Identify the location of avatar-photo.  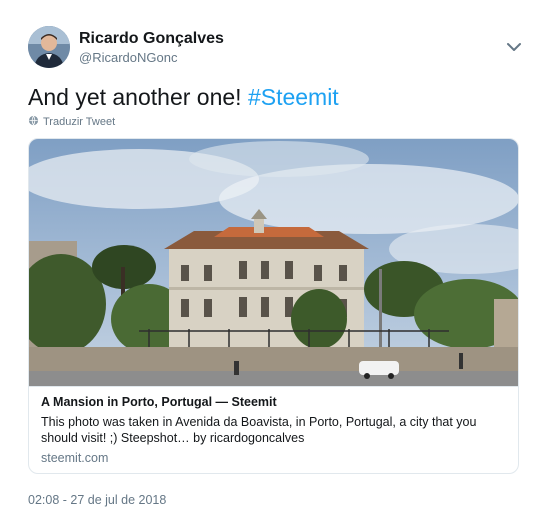
(49, 47).